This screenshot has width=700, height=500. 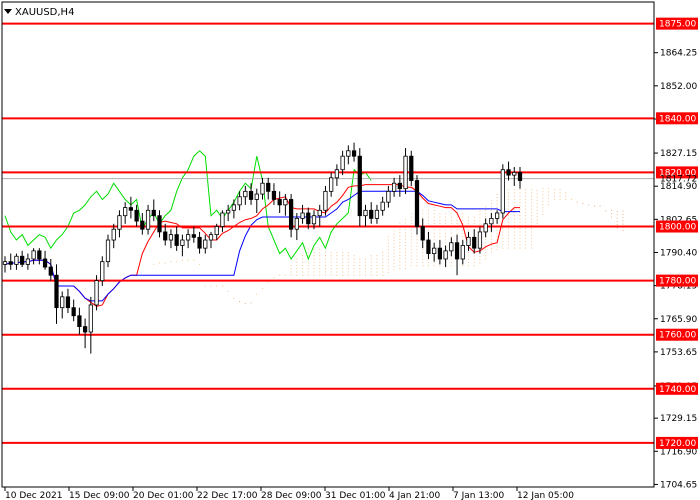 What do you see at coordinates (678, 180) in the screenshot?
I see `current-price-label: 1817.72` at bounding box center [678, 180].